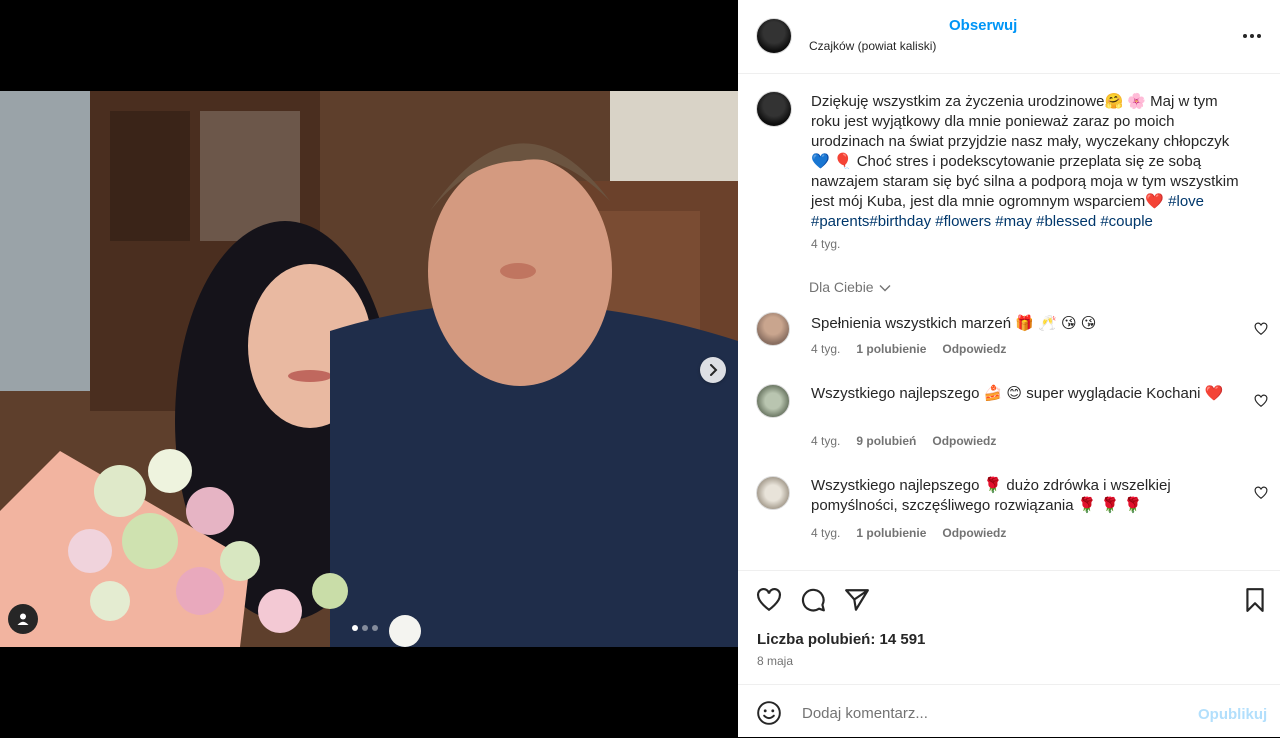 This screenshot has height=738, width=1280. I want to click on comment-meta: 4 tyg. 9 polubień Odpowiedz, so click(903, 441).